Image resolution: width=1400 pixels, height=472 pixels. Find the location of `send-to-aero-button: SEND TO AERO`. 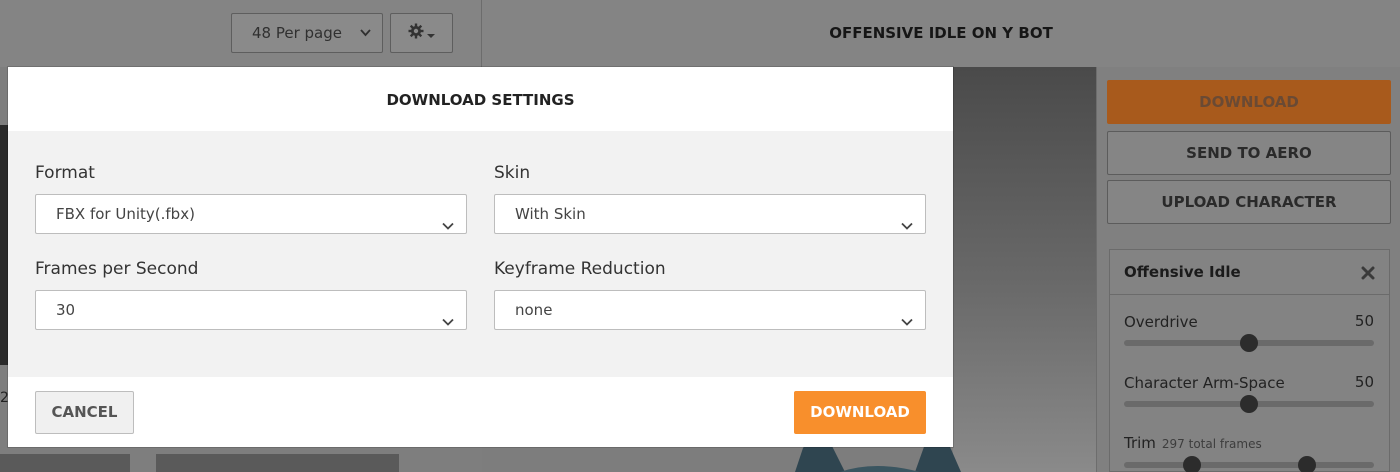

send-to-aero-button: SEND TO AERO is located at coordinates (1249, 153).